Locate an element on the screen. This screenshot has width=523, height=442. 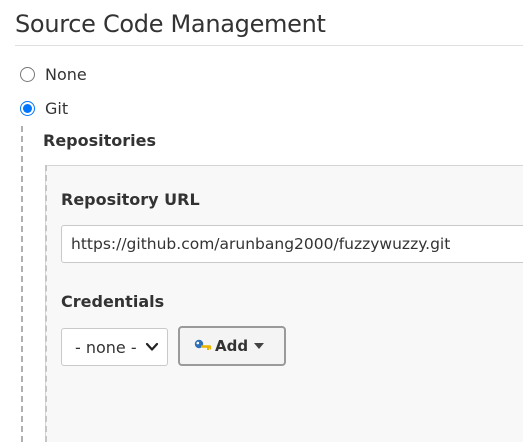
key-icon is located at coordinates (203, 344).